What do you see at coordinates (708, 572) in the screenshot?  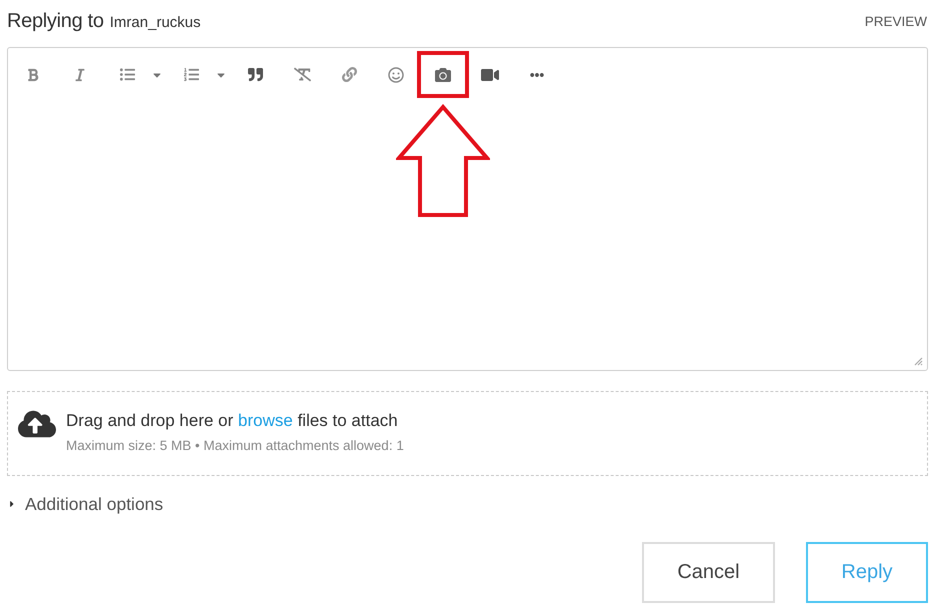 I see `cancel-button: Cancel` at bounding box center [708, 572].